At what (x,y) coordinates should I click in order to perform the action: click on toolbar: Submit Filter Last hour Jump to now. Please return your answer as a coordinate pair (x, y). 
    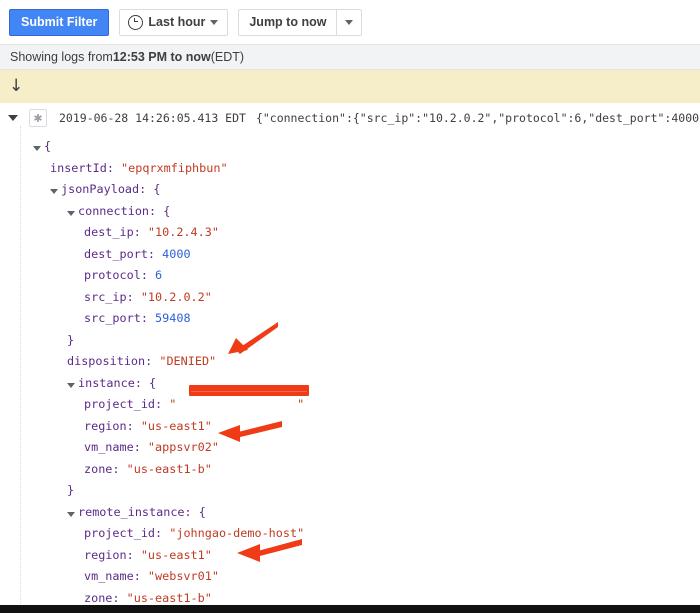
    Looking at the image, I should click on (350, 22).